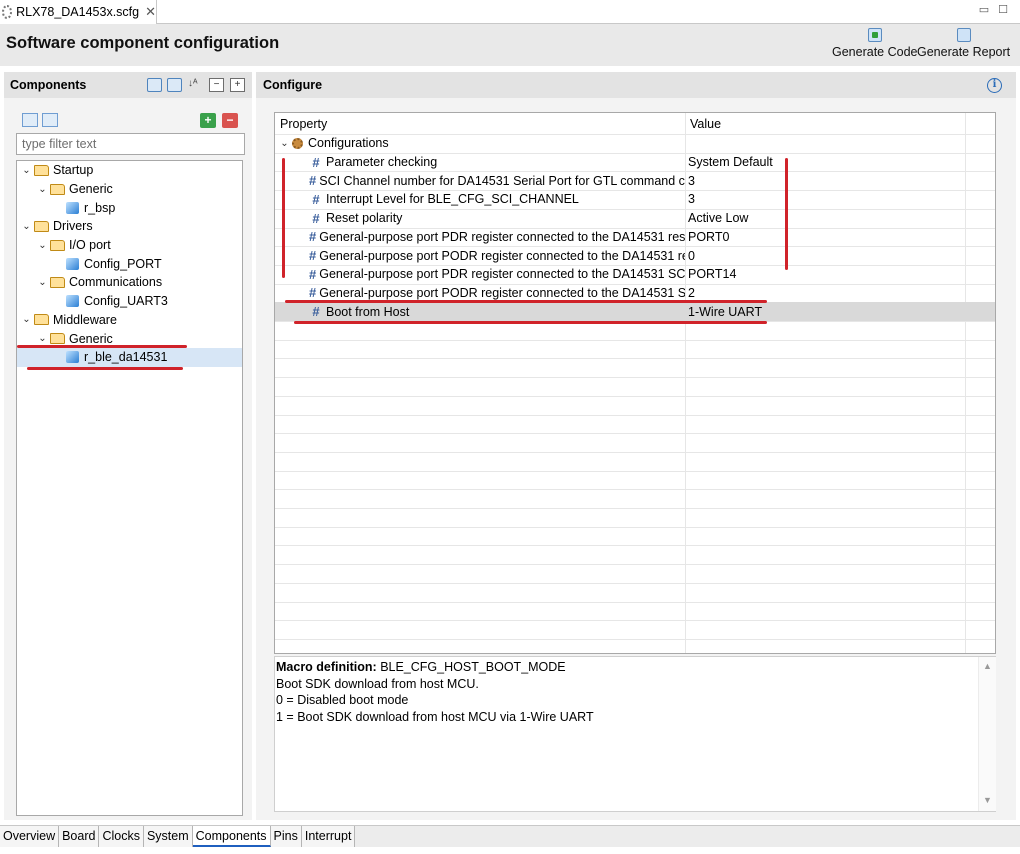  What do you see at coordinates (154, 85) in the screenshot?
I see `import-icon` at bounding box center [154, 85].